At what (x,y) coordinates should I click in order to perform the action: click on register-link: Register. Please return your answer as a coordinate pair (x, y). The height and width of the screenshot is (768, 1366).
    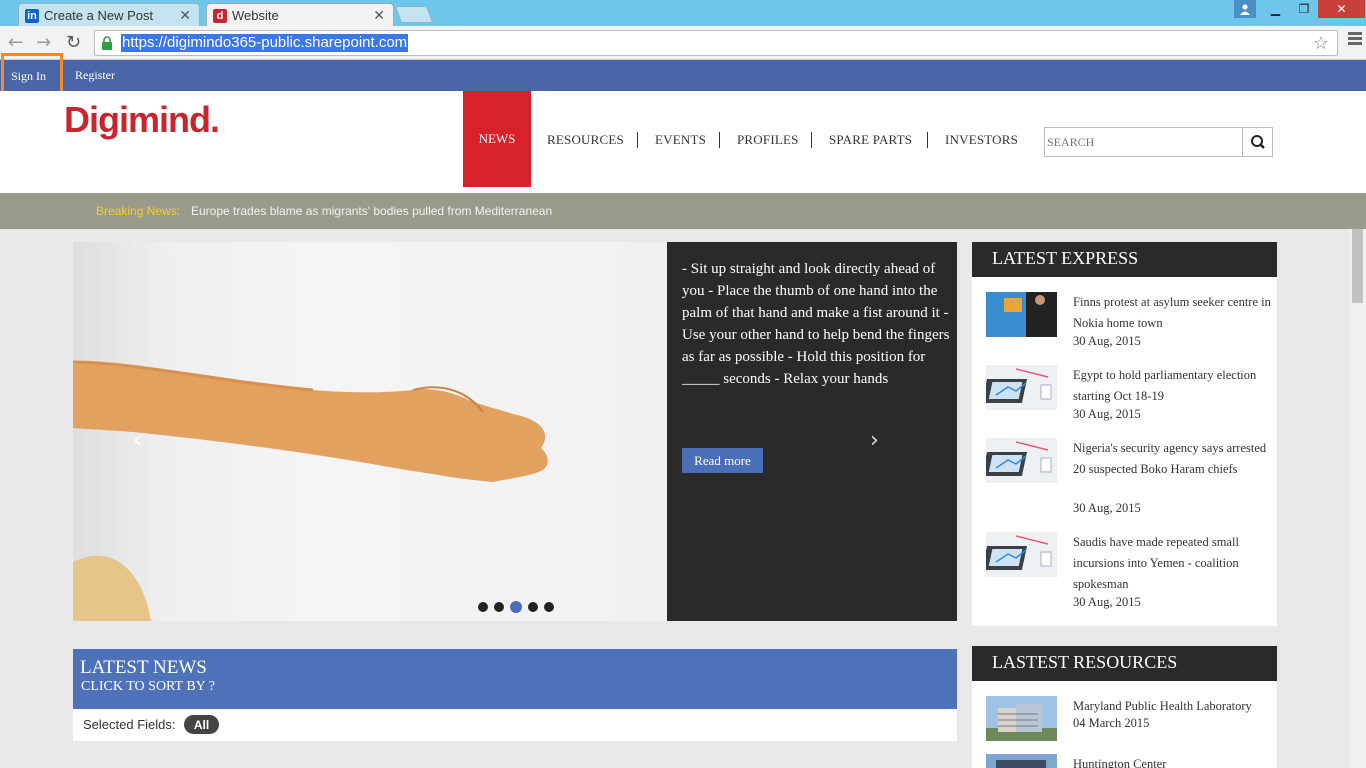
    Looking at the image, I should click on (95, 75).